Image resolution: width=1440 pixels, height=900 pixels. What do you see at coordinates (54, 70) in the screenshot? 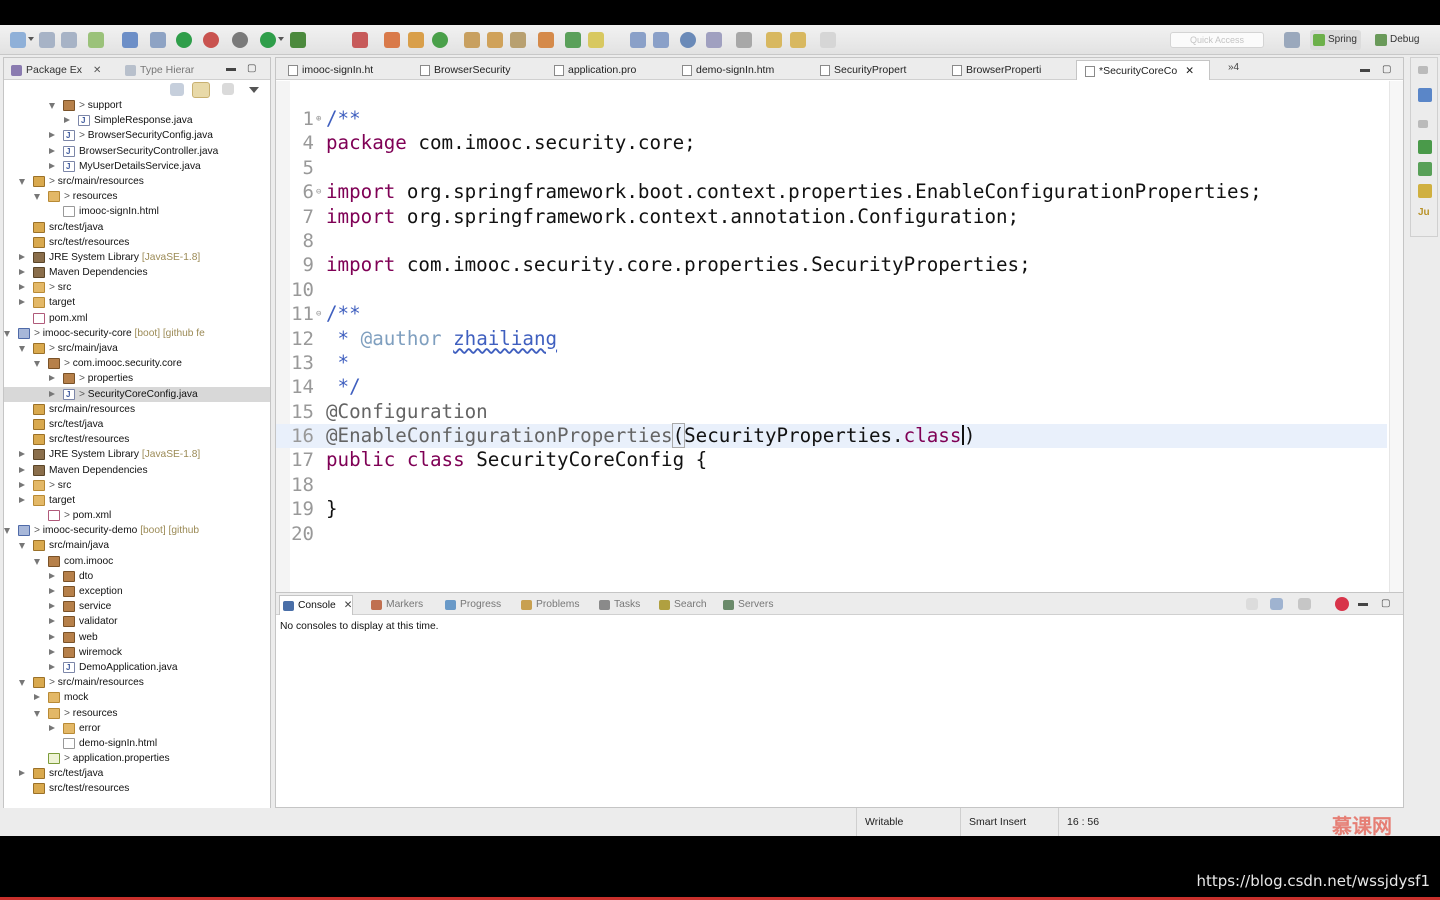
I see `tab-package-explorer: Package Ex ✕` at bounding box center [54, 70].